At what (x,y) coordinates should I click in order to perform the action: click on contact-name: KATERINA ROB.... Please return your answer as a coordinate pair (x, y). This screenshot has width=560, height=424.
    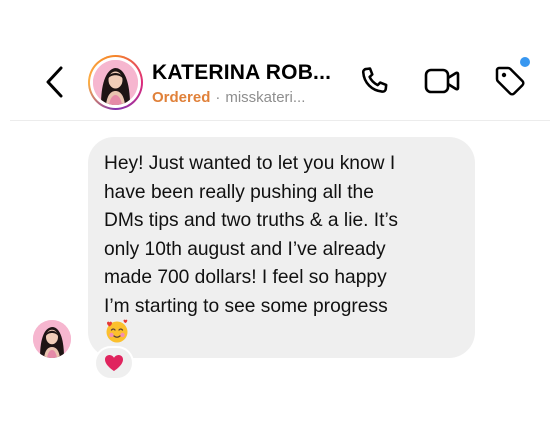
    Looking at the image, I should click on (252, 73).